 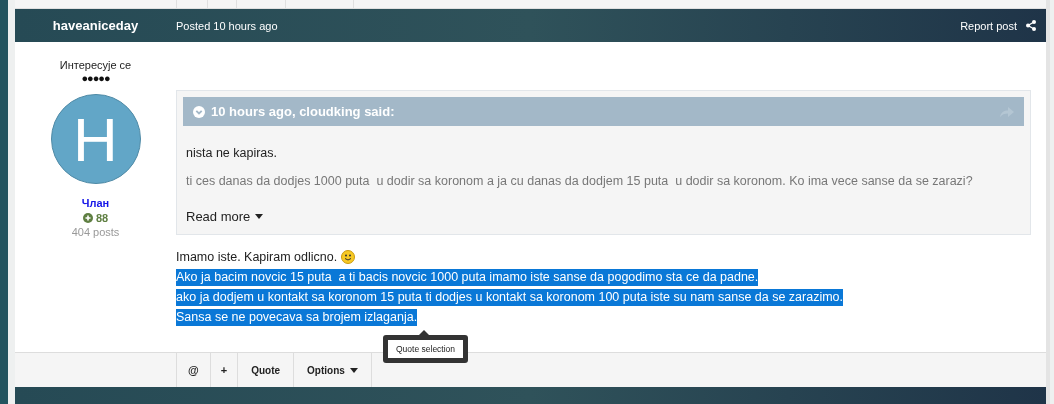 I want to click on post-text: ako ja dodjem u kontakt sa koronom 15 puta ti dodjes u kontakt sa koronom 100 puta iste su nam sanse da se zarazimo., so click(x=510, y=297).